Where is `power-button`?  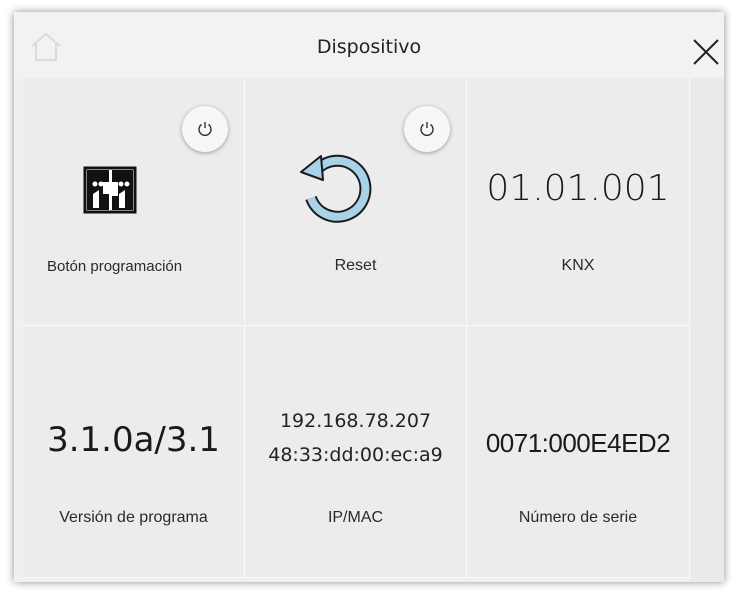
power-button is located at coordinates (205, 129).